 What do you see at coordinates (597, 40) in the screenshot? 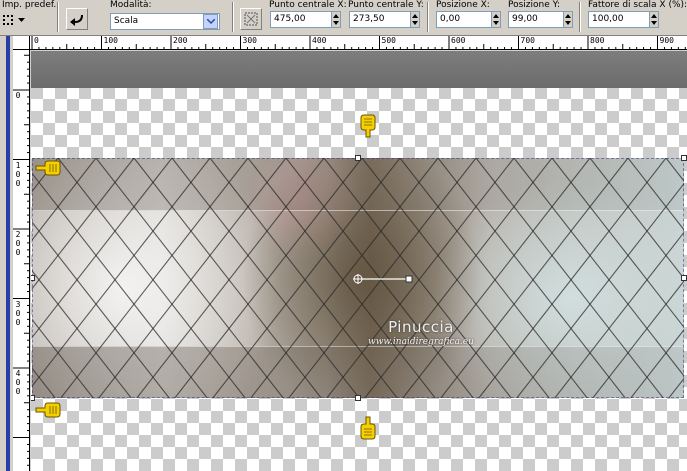
I see `ruler-label: 800` at bounding box center [597, 40].